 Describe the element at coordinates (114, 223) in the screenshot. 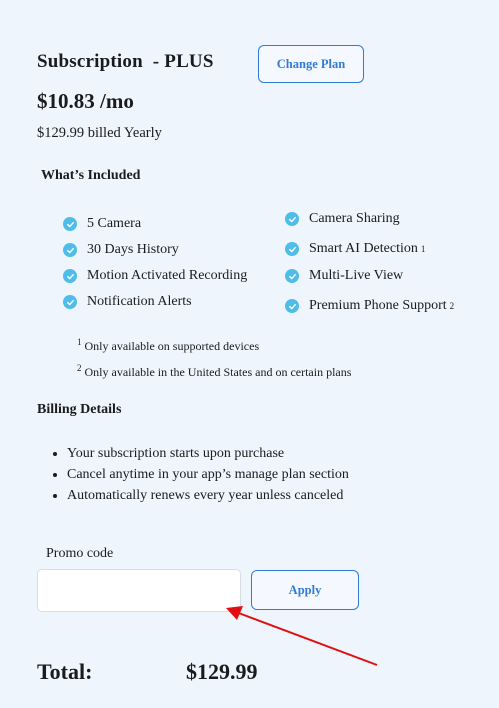

I see `feature-label: 5 Camera` at that location.